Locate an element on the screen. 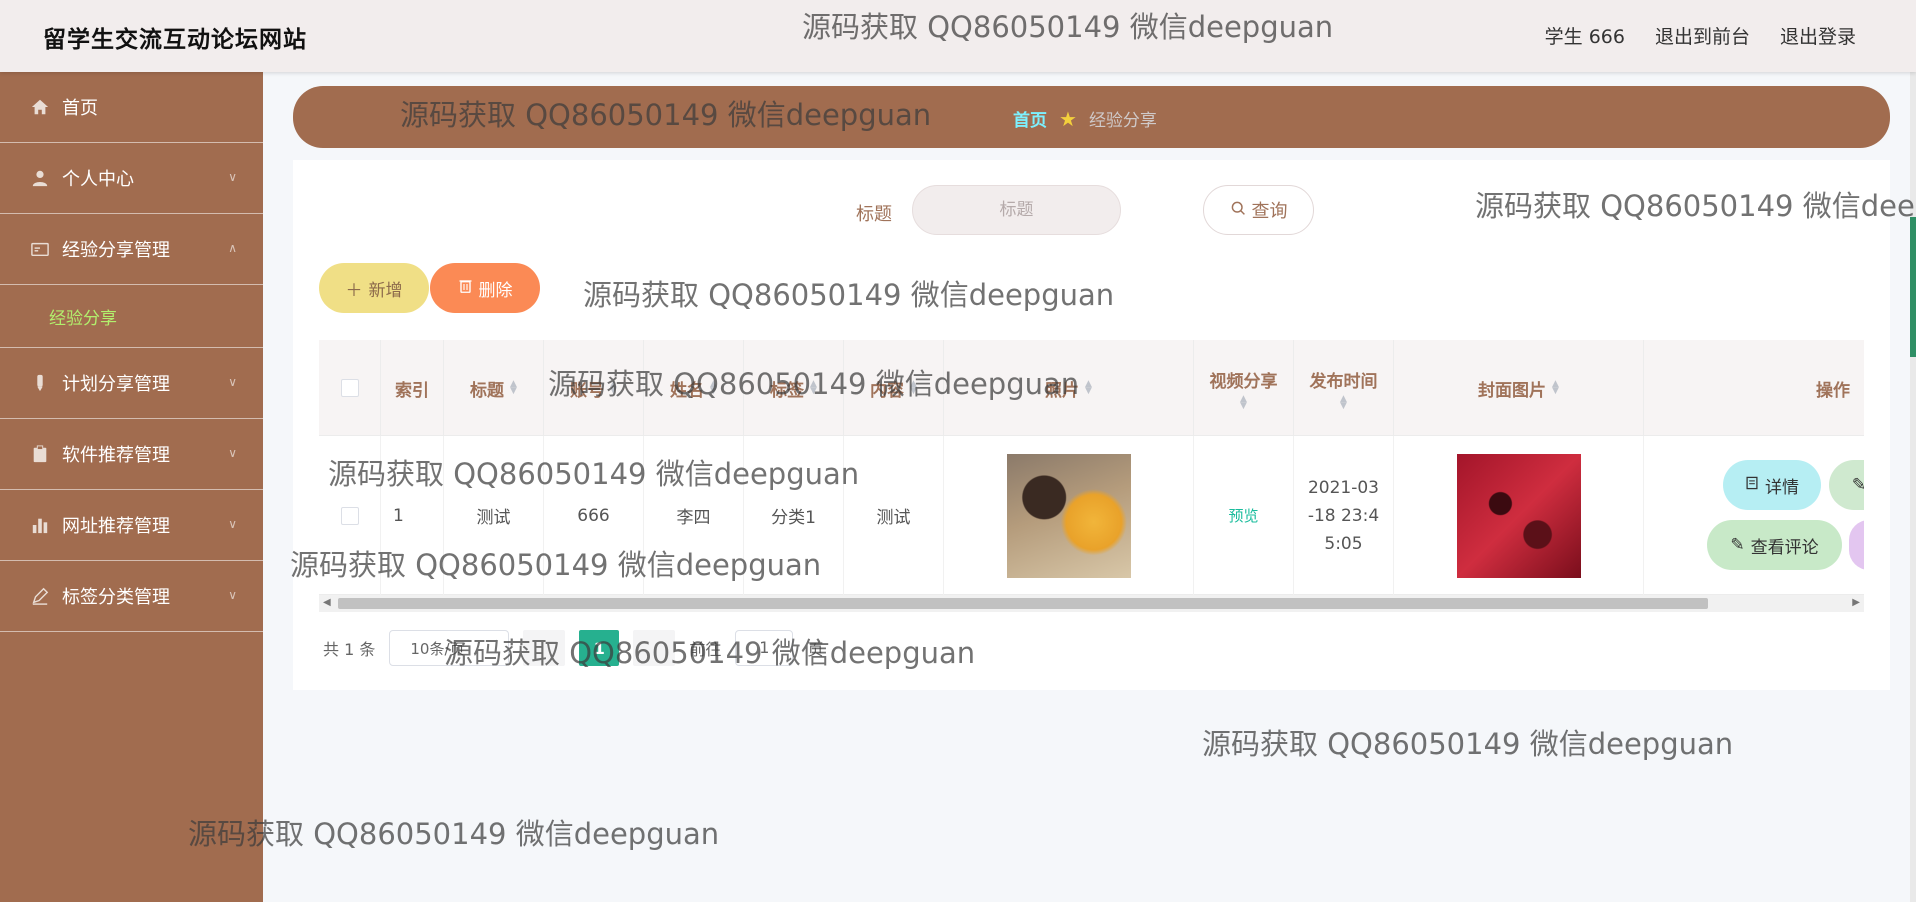 This screenshot has width=1916, height=902. edit-icon: ✎ is located at coordinates (1737, 545).